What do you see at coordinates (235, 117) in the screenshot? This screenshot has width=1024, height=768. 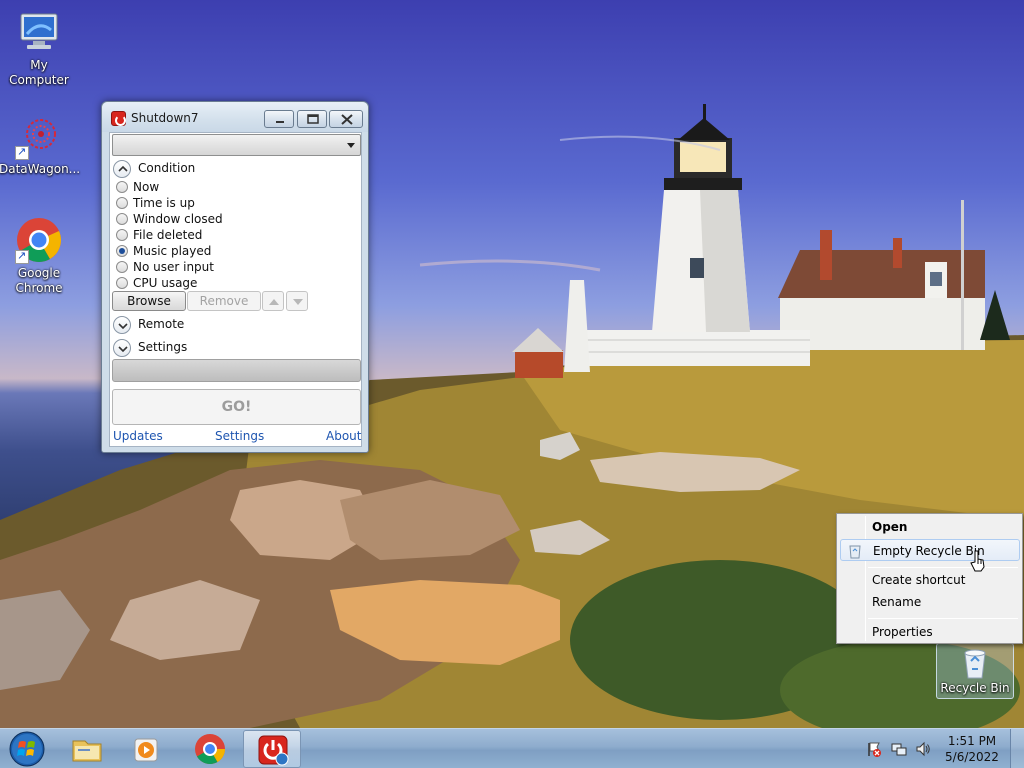 I see `window-titlebar: Shutdown7` at bounding box center [235, 117].